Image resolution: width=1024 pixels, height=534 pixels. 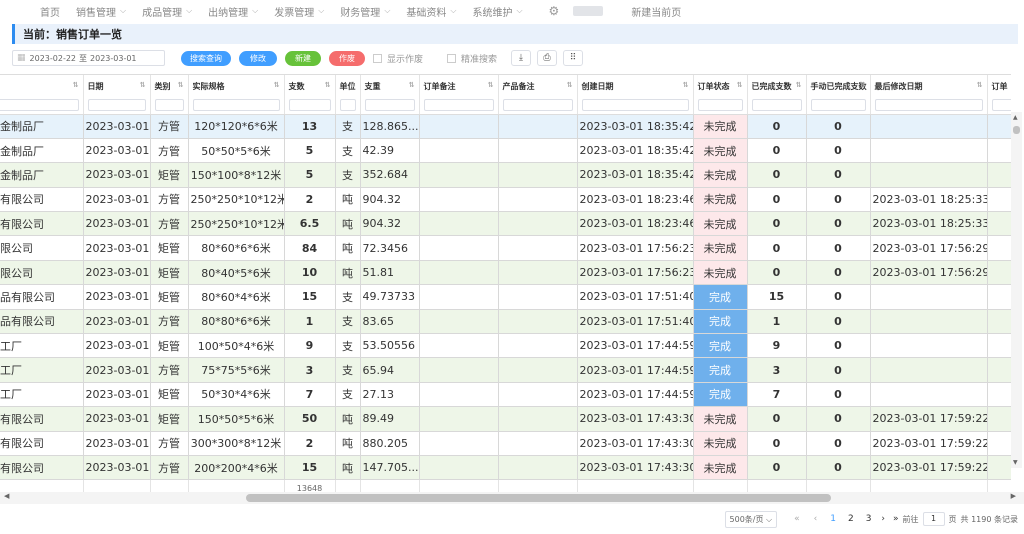 What do you see at coordinates (797, 519) in the screenshot?
I see `first-page-icon: «` at bounding box center [797, 519].